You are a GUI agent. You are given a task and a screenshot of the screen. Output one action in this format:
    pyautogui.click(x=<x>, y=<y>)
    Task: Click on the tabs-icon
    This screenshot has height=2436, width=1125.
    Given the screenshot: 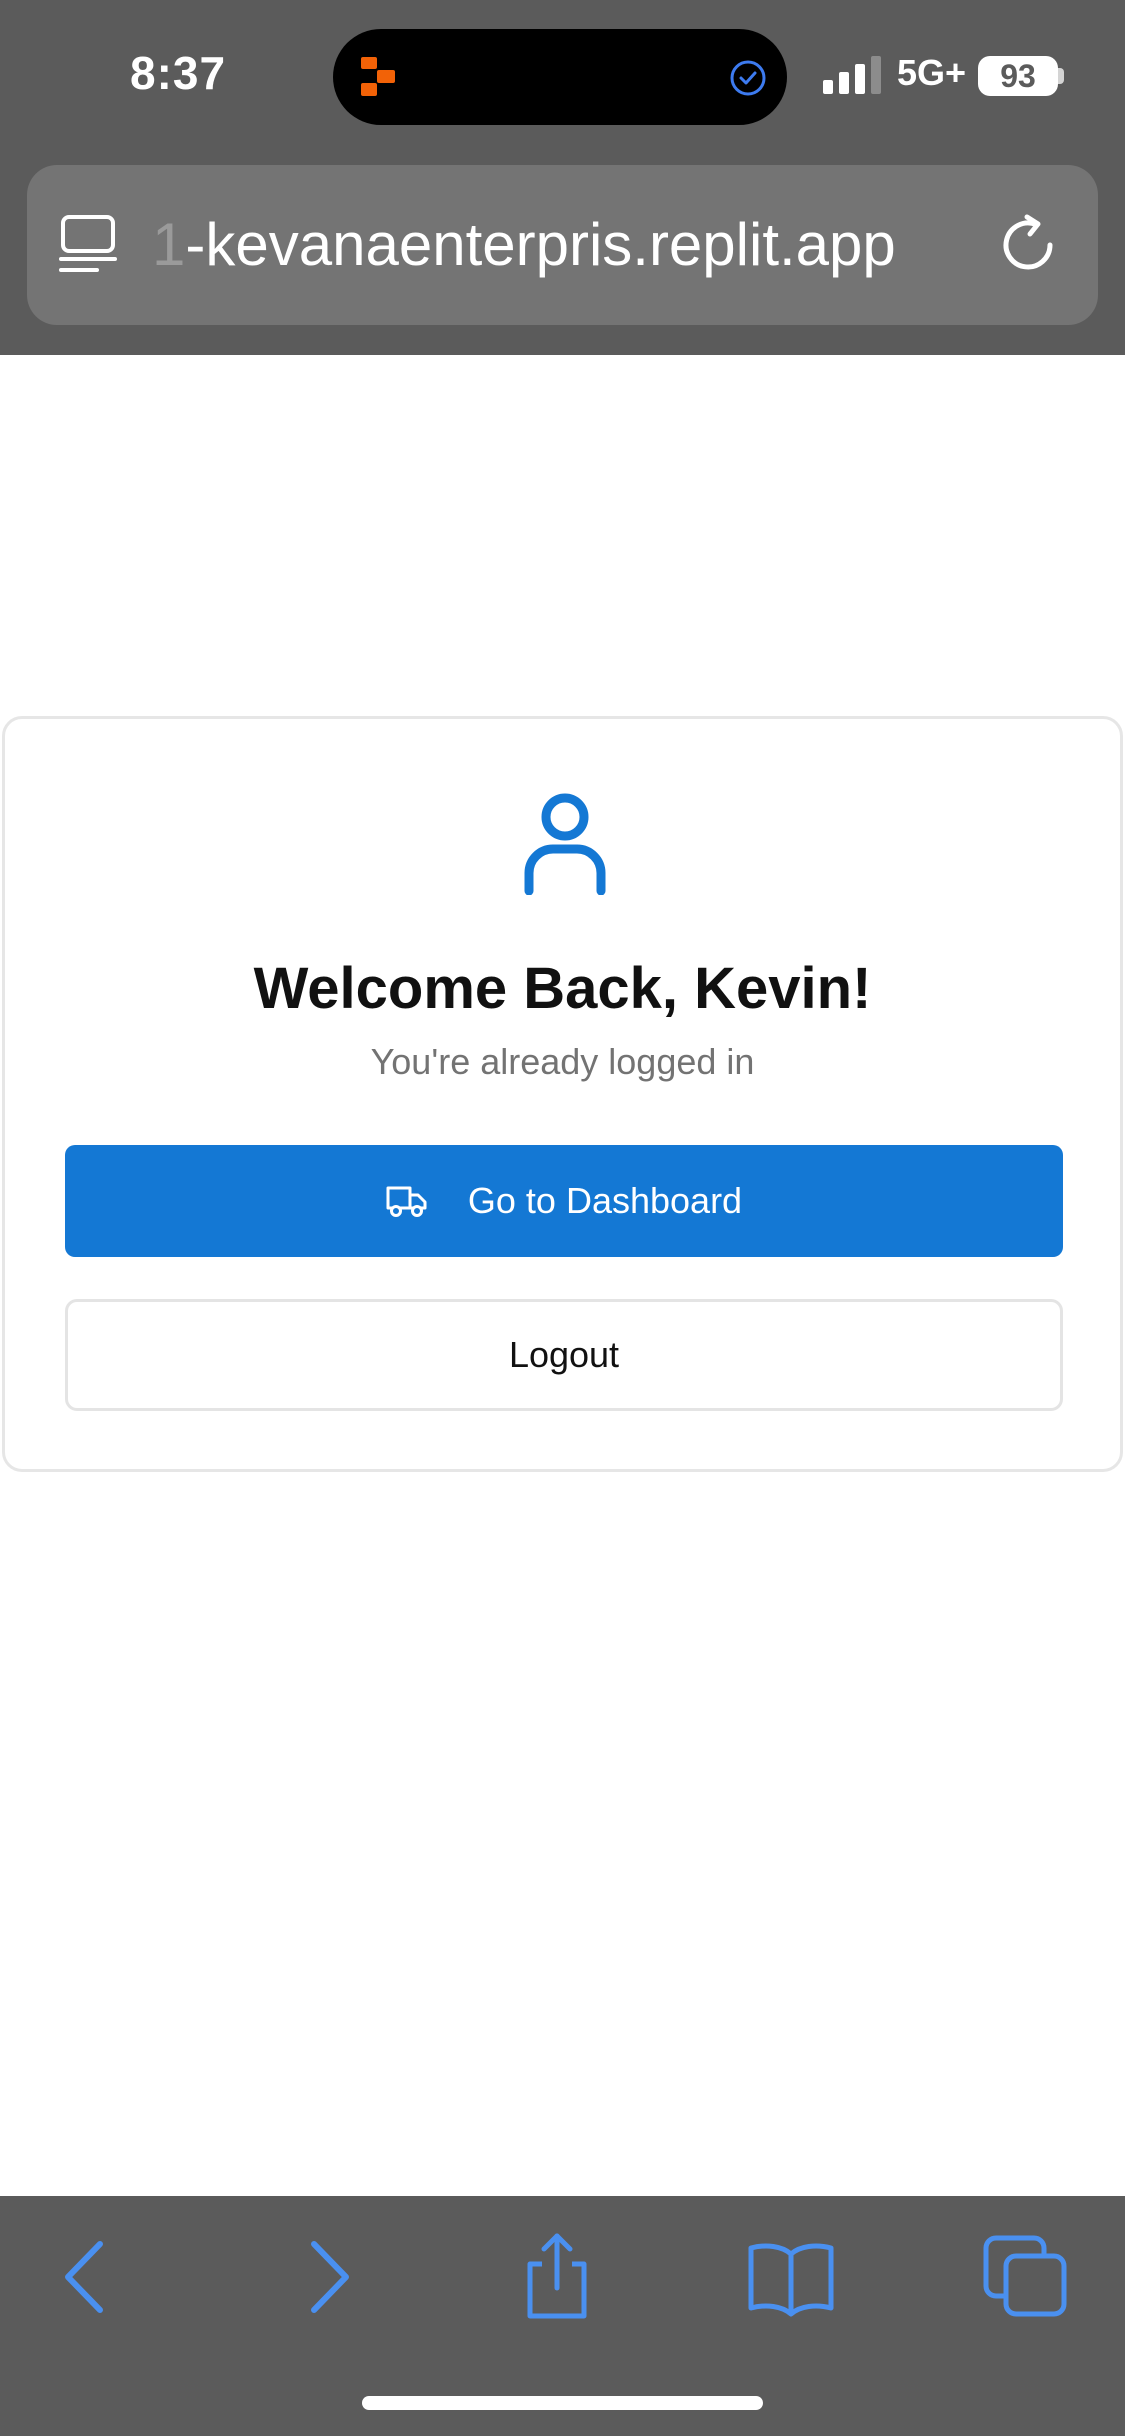 What is the action you would take?
    pyautogui.click(x=1027, y=2277)
    